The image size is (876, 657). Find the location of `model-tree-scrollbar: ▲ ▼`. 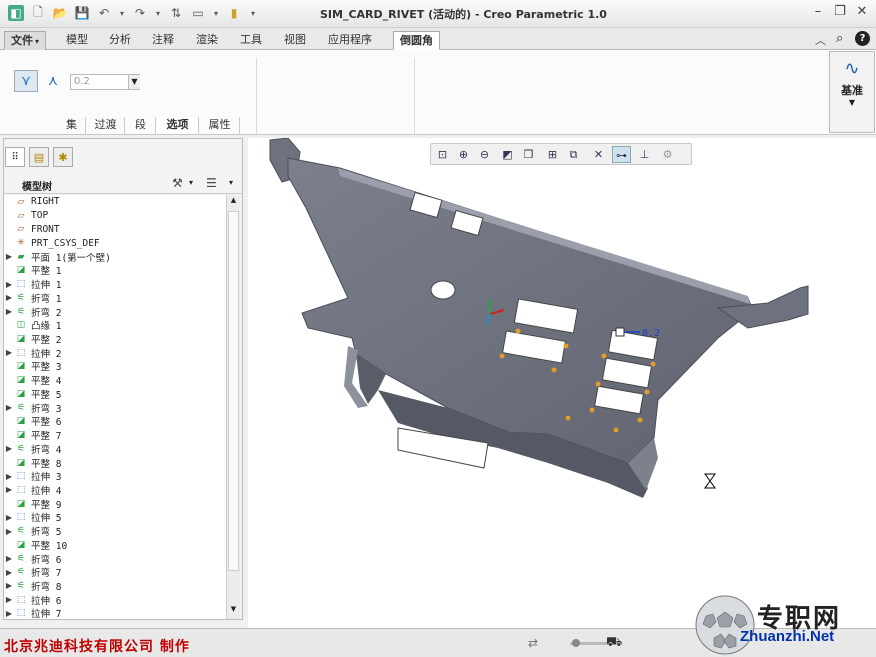

model-tree-scrollbar: ▲ ▼ is located at coordinates (233, 407).